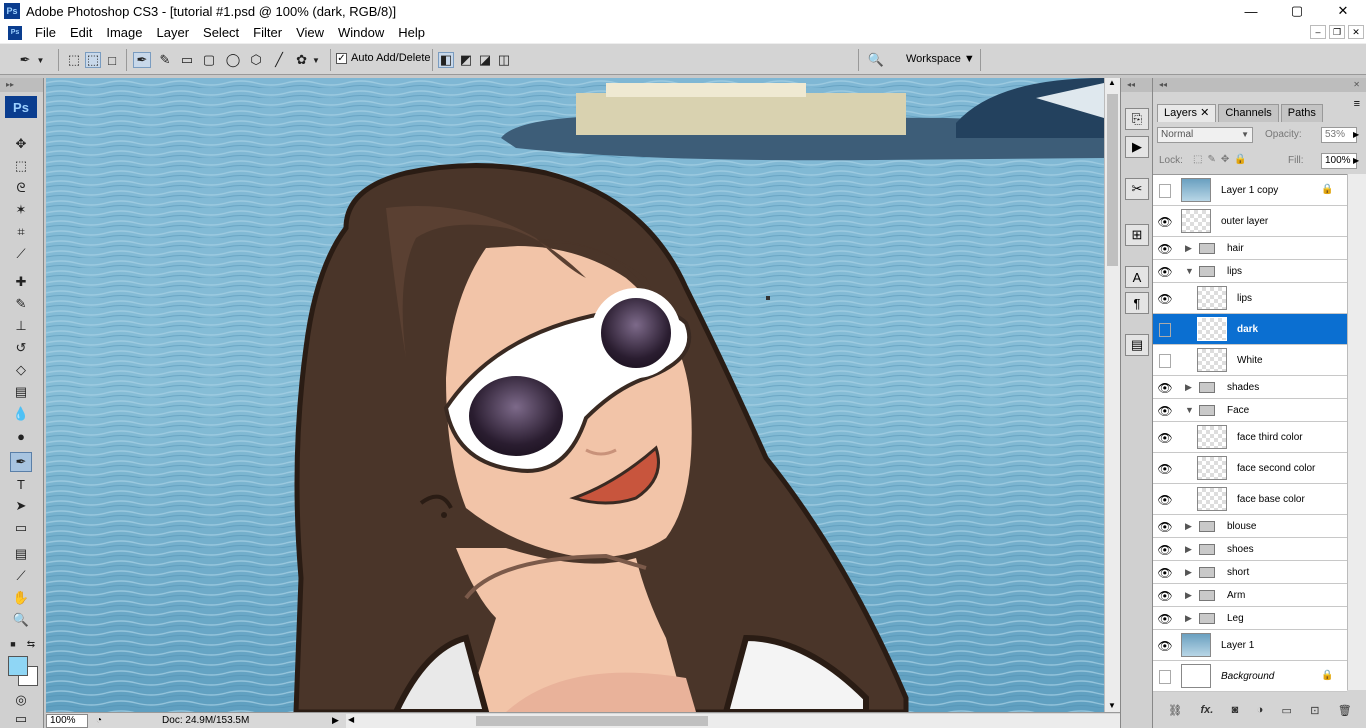 Image resolution: width=1366 pixels, height=728 pixels. I want to click on swap-colors-icon: ⇆, so click(31, 644).